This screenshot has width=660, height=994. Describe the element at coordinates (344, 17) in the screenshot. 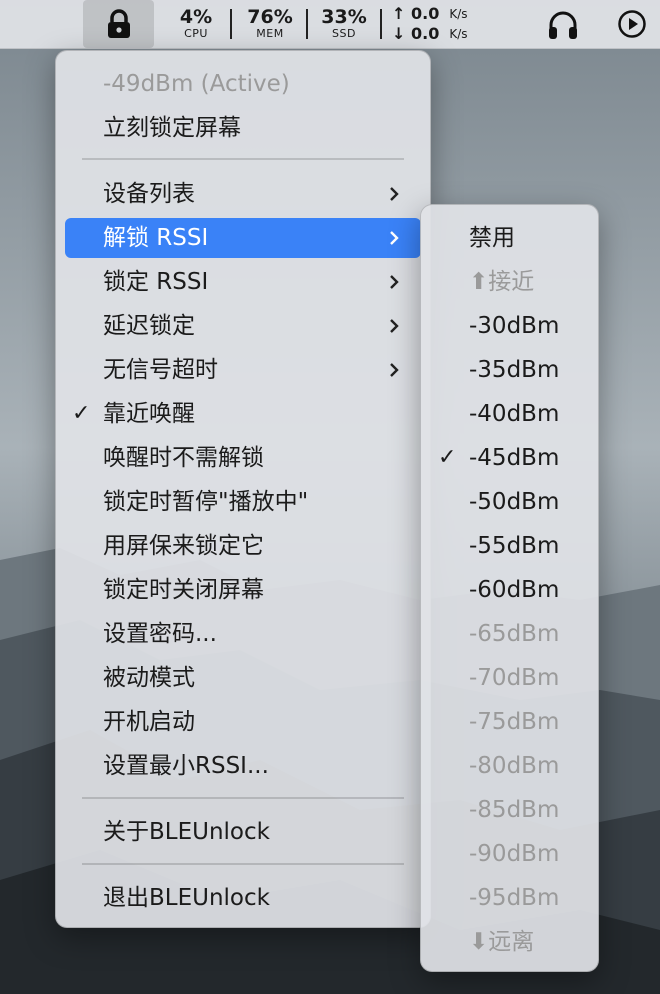

I see `ssd-value: 33%` at that location.